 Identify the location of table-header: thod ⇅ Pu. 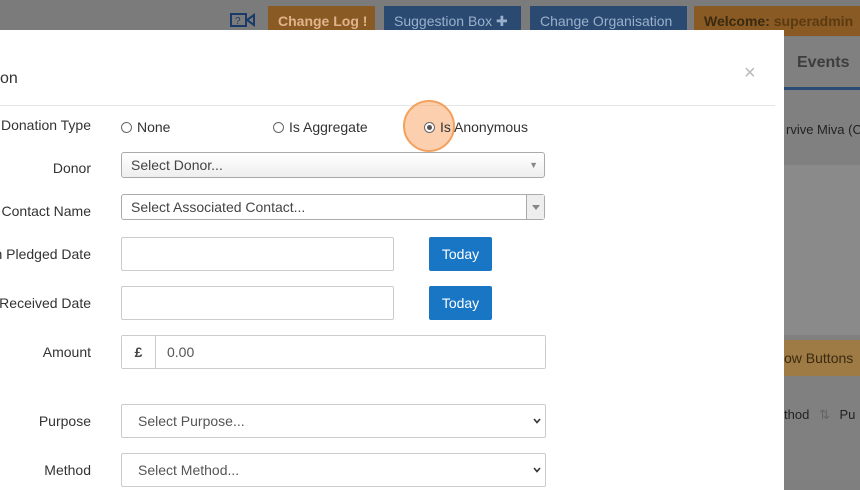
(822, 415).